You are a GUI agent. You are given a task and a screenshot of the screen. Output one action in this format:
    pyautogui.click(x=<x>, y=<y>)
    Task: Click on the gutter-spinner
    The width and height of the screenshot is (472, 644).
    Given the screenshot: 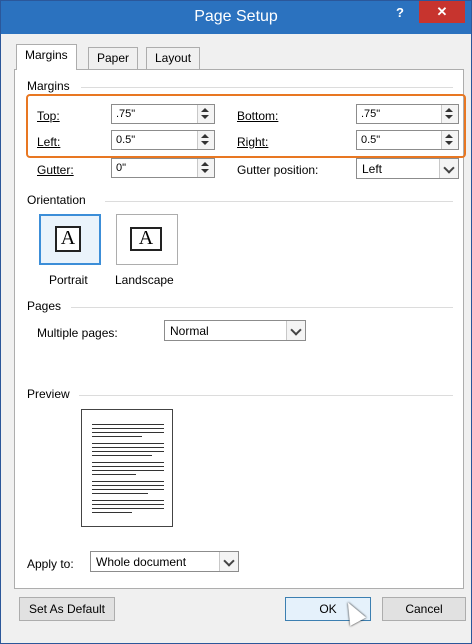 What is the action you would take?
    pyautogui.click(x=205, y=168)
    